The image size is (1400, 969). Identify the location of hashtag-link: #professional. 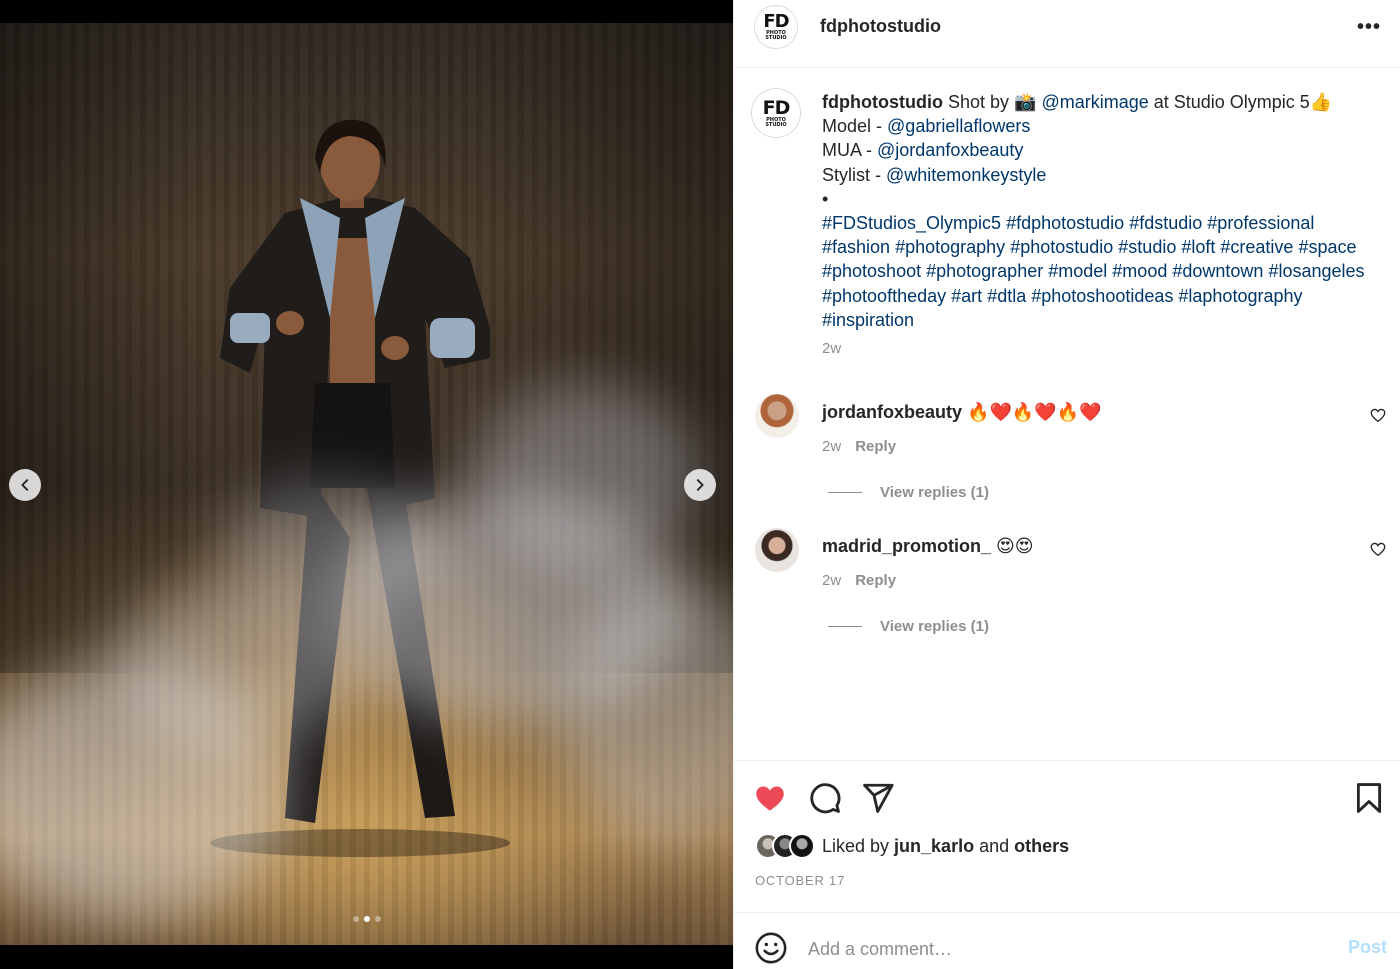
(1260, 223).